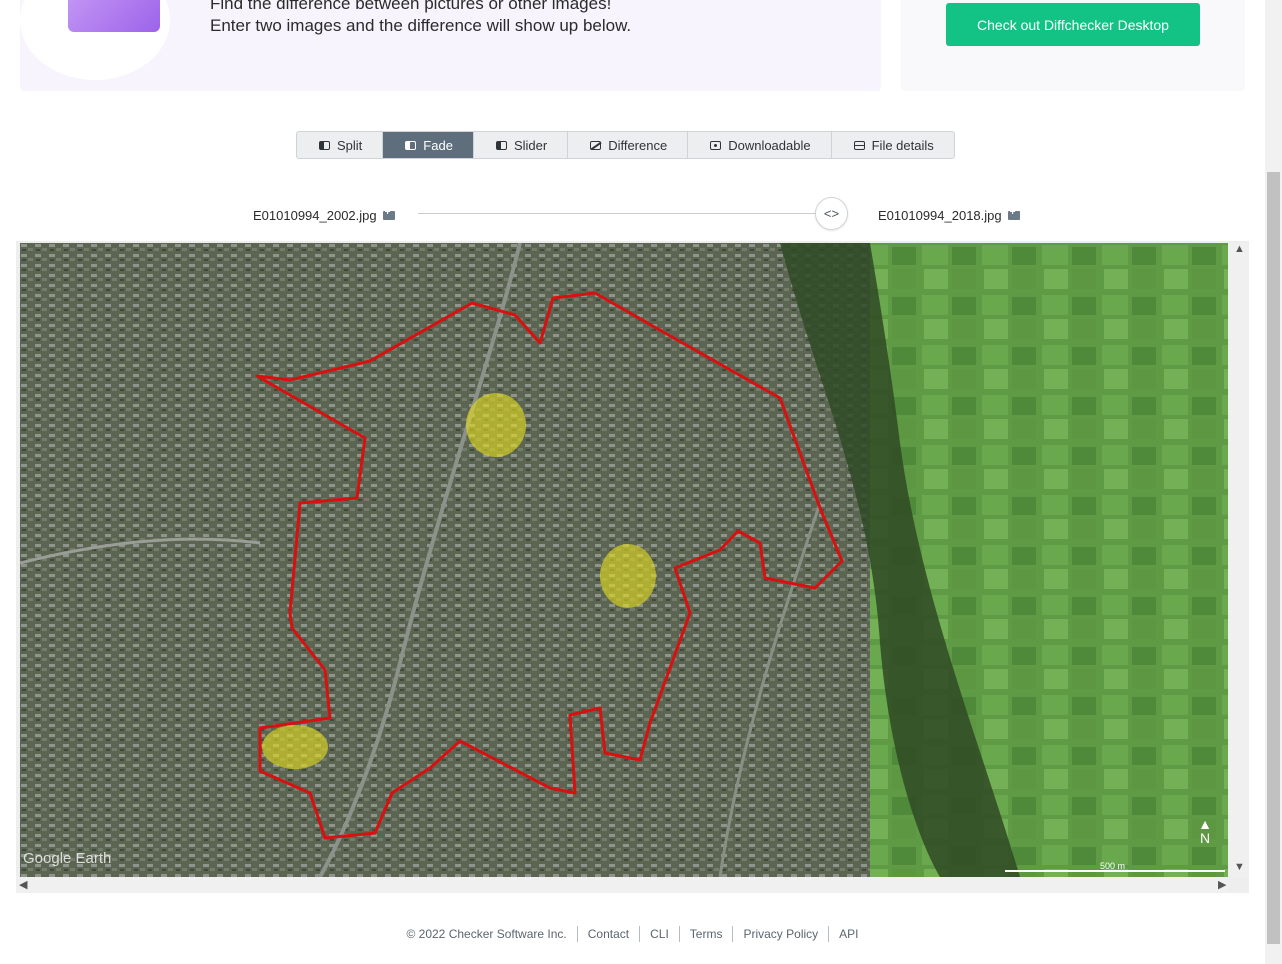 The height and width of the screenshot is (964, 1282). What do you see at coordinates (501, 145) in the screenshot?
I see `slider-icon` at bounding box center [501, 145].